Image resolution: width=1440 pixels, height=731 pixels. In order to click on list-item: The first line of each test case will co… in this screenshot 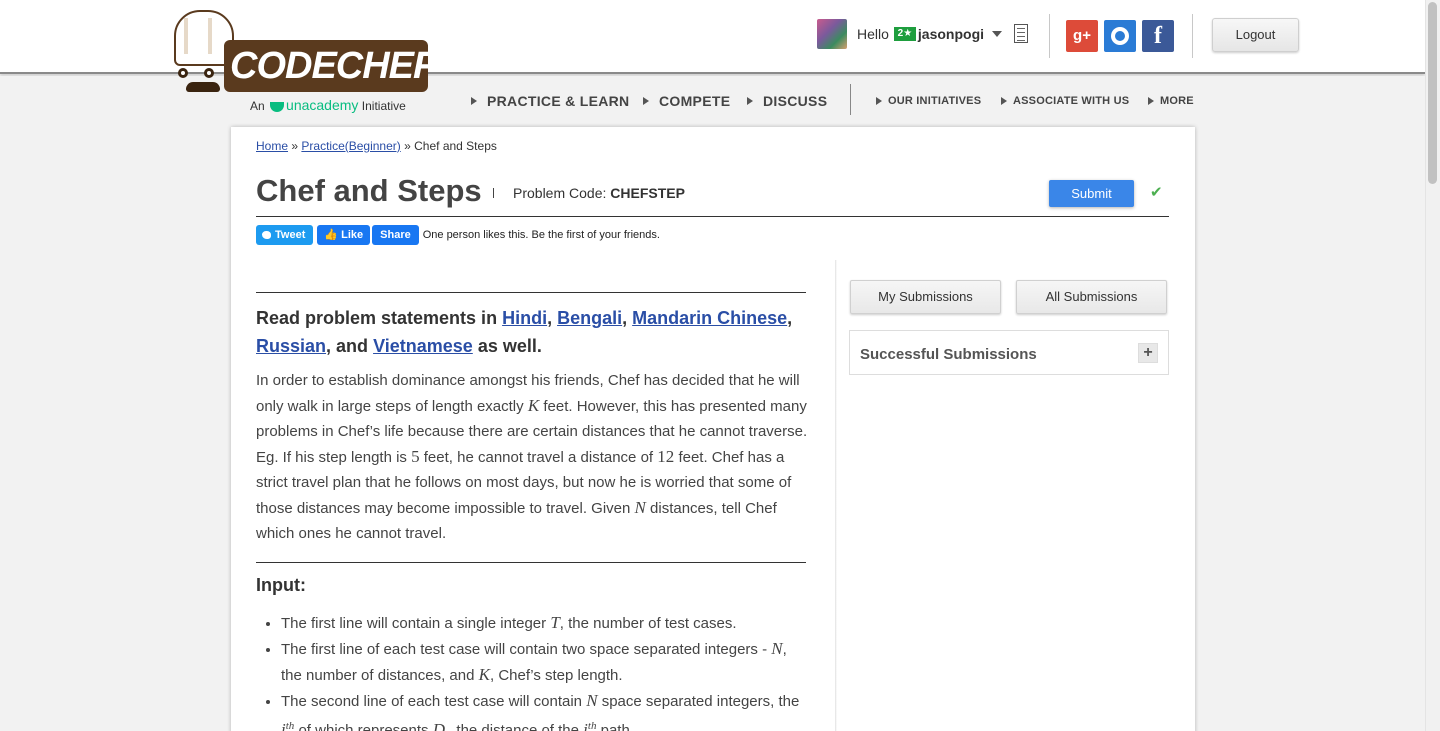, I will do `click(546, 662)`.